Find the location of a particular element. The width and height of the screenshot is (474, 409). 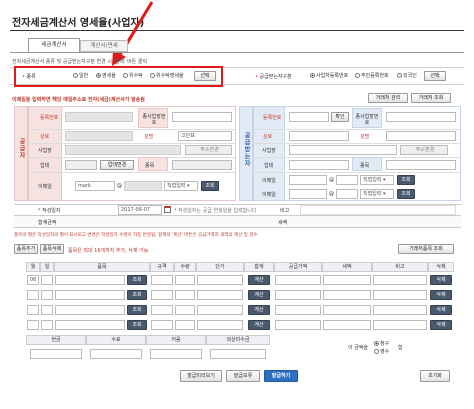

delete-item-button: 품목삭제 is located at coordinates (52, 249).